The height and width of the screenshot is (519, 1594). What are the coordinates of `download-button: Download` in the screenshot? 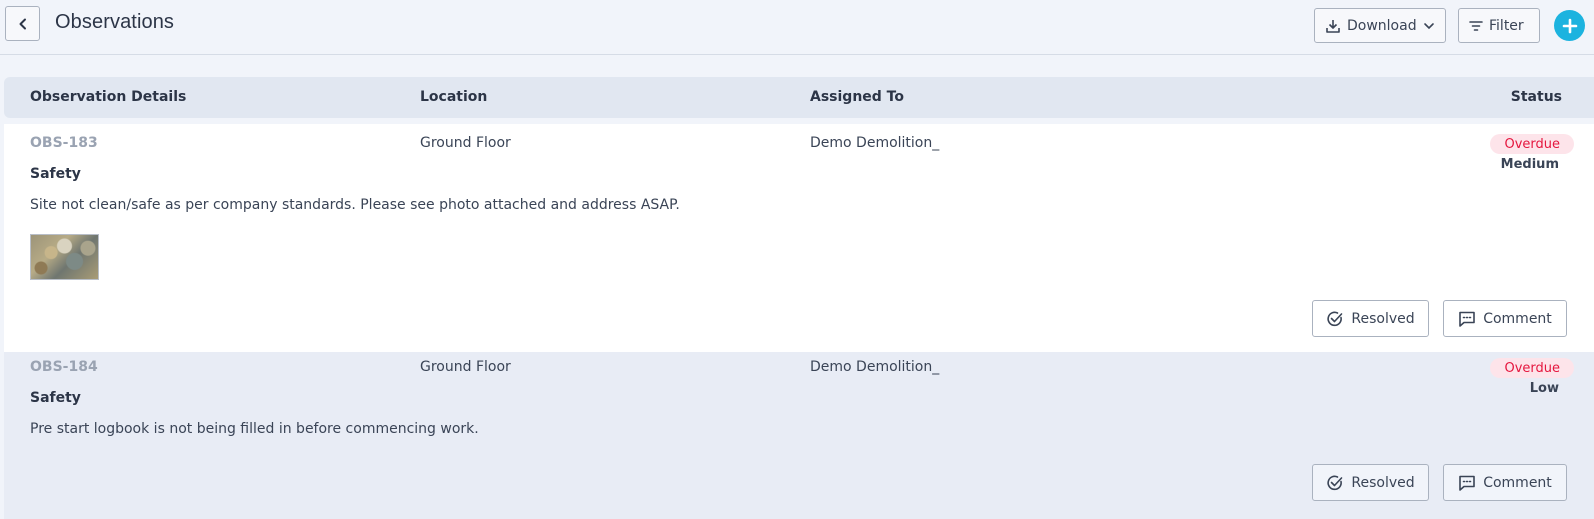 It's located at (1380, 25).